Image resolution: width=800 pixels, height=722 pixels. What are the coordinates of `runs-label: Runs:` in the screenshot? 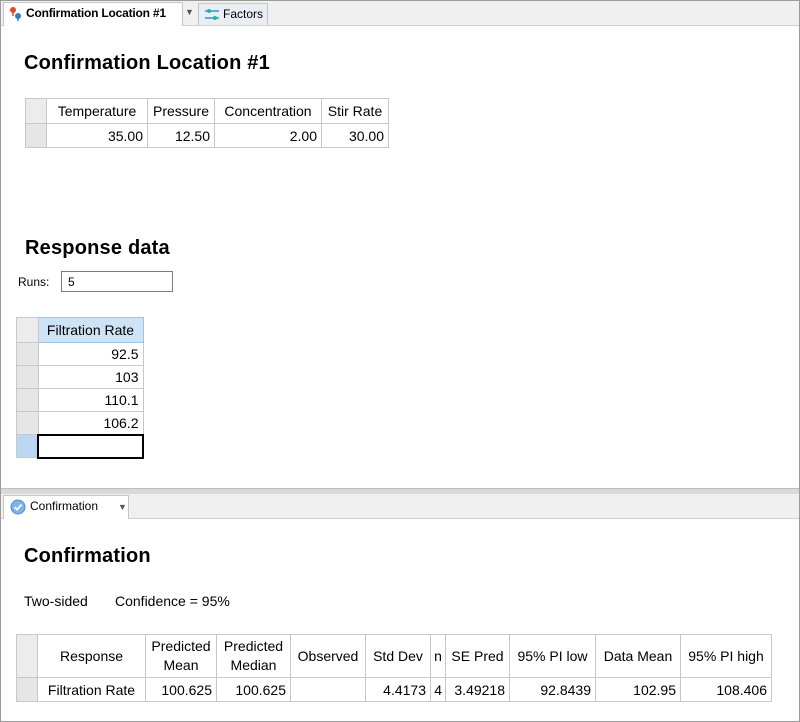 It's located at (34, 282).